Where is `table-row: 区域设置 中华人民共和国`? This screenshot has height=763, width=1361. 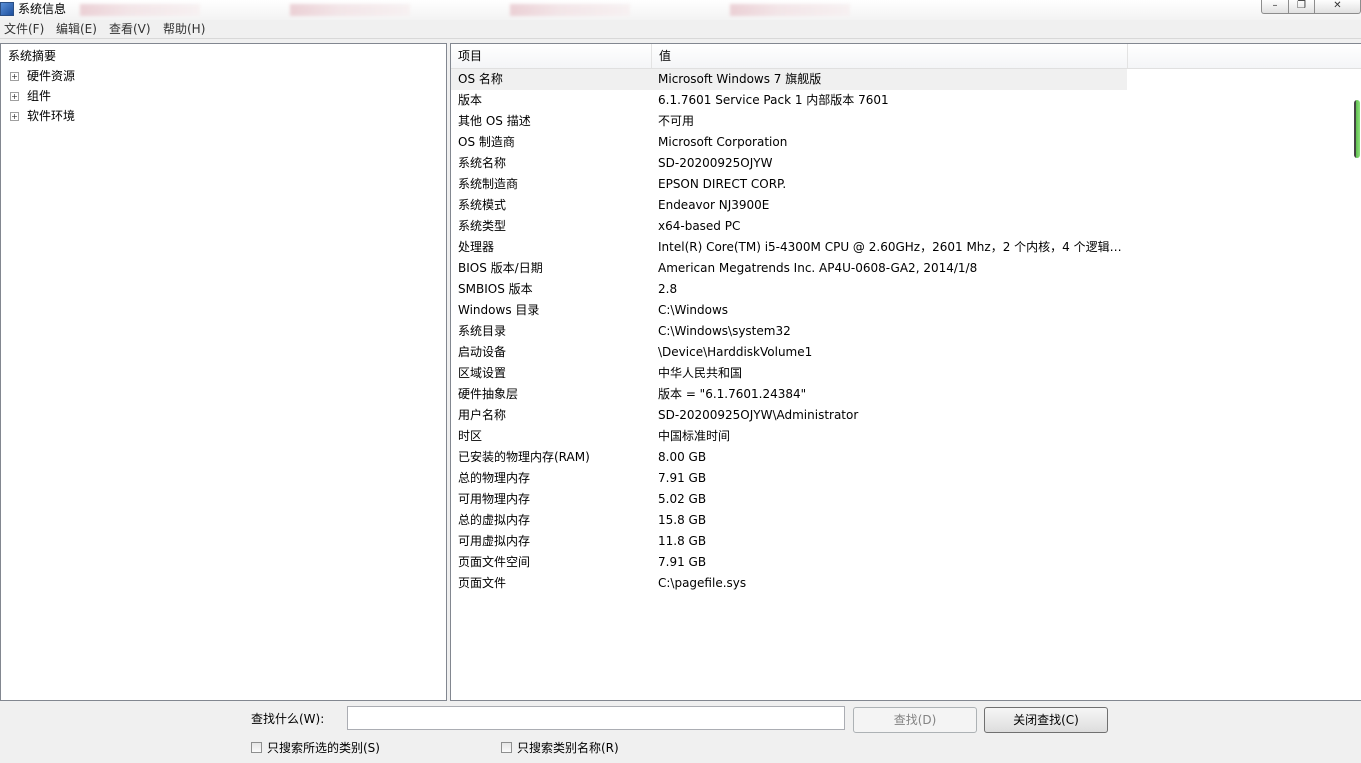
table-row: 区域设置 中华人民共和国 is located at coordinates (901, 373).